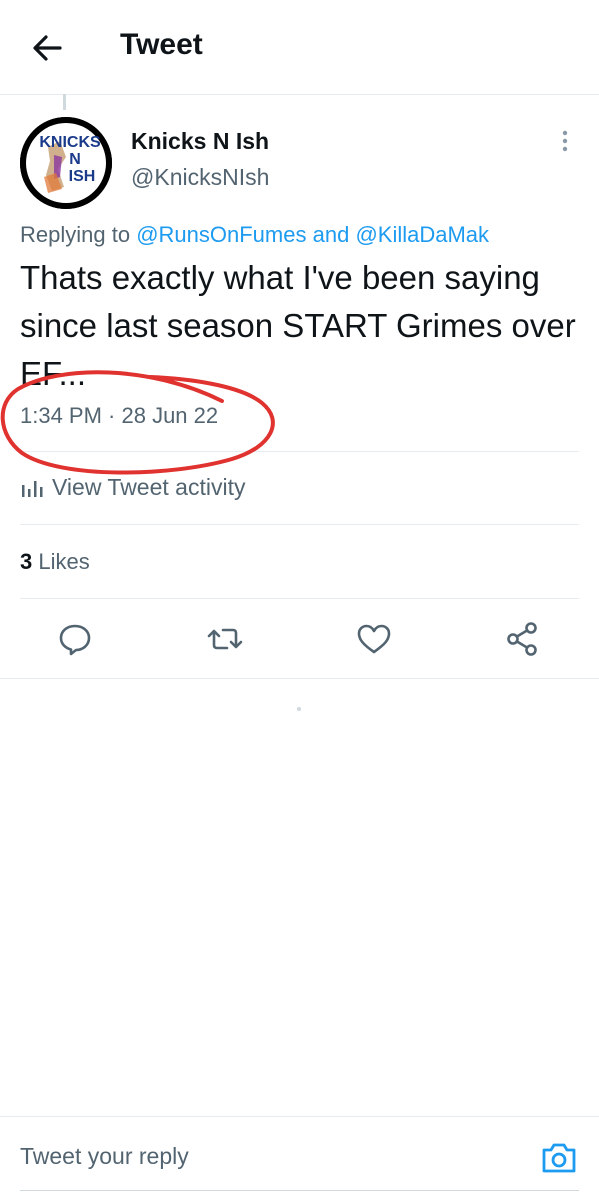 The width and height of the screenshot is (599, 1201). What do you see at coordinates (64, 561) in the screenshot?
I see `likes-label: Likes` at bounding box center [64, 561].